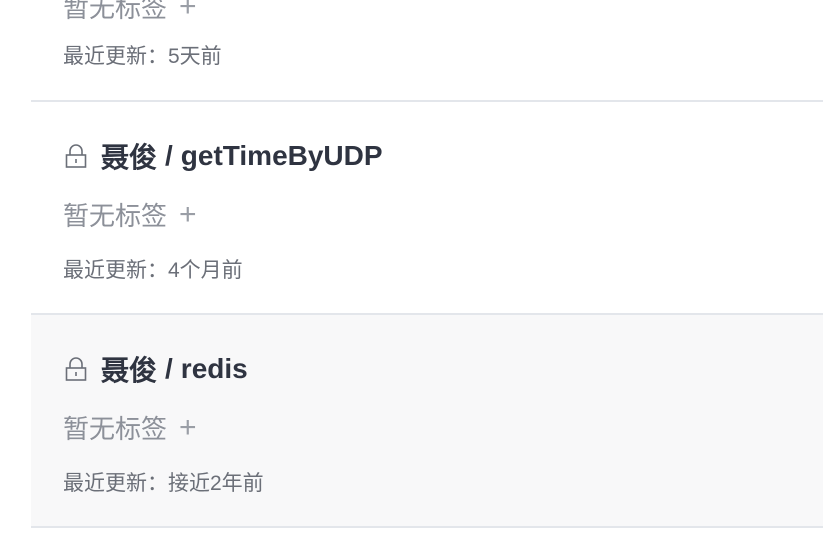 The height and width of the screenshot is (555, 823). Describe the element at coordinates (216, 483) in the screenshot. I see `updated-value: 接近2年前` at that location.